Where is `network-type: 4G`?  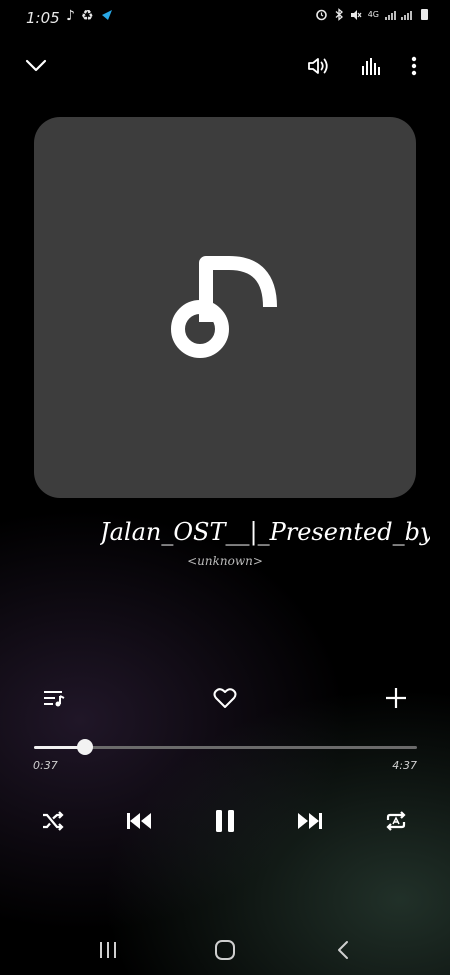
network-type: 4G is located at coordinates (373, 14).